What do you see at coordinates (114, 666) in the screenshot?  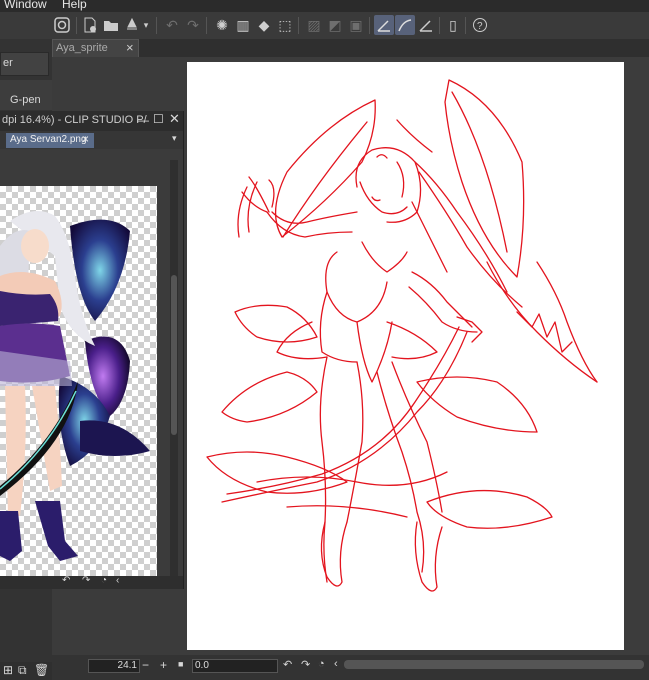 I see `zoom-field: 24.1` at bounding box center [114, 666].